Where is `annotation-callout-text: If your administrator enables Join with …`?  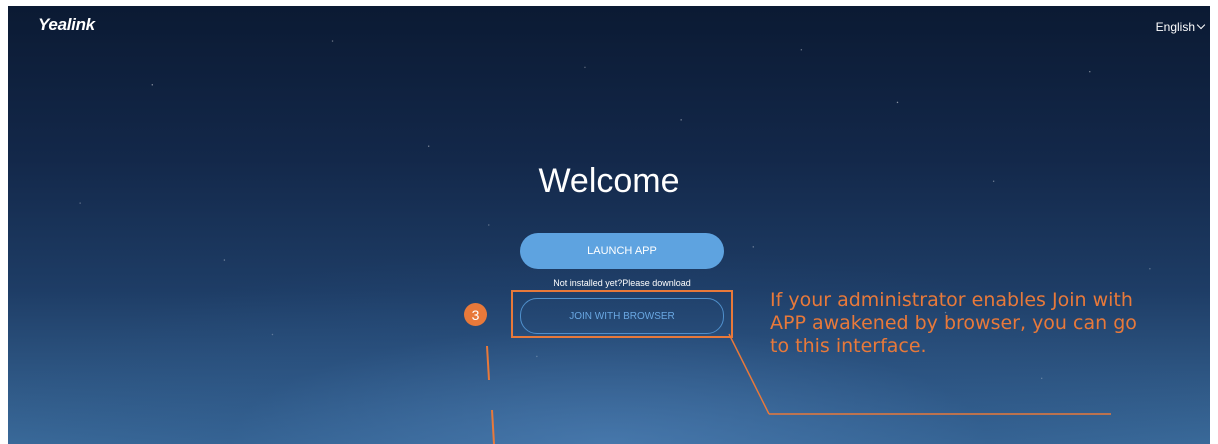 annotation-callout-text: If your administrator enables Join with … is located at coordinates (953, 323).